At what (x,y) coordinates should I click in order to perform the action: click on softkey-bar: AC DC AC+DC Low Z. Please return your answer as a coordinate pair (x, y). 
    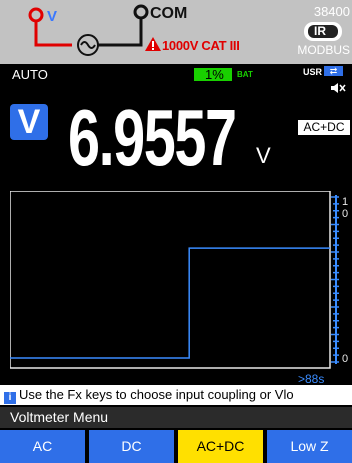
    Looking at the image, I should click on (176, 446).